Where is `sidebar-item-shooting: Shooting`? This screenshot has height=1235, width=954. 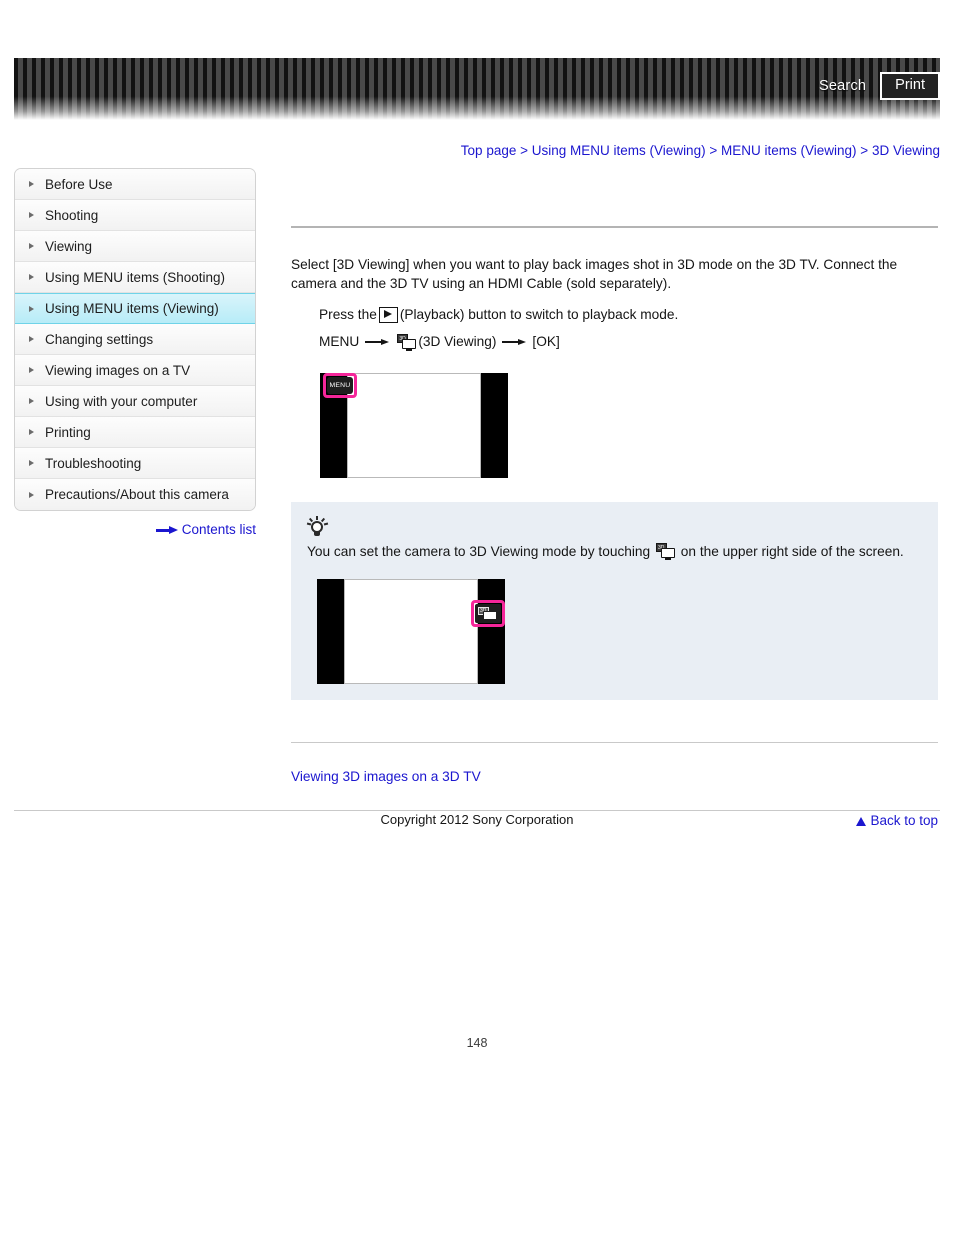 sidebar-item-shooting: Shooting is located at coordinates (135, 215).